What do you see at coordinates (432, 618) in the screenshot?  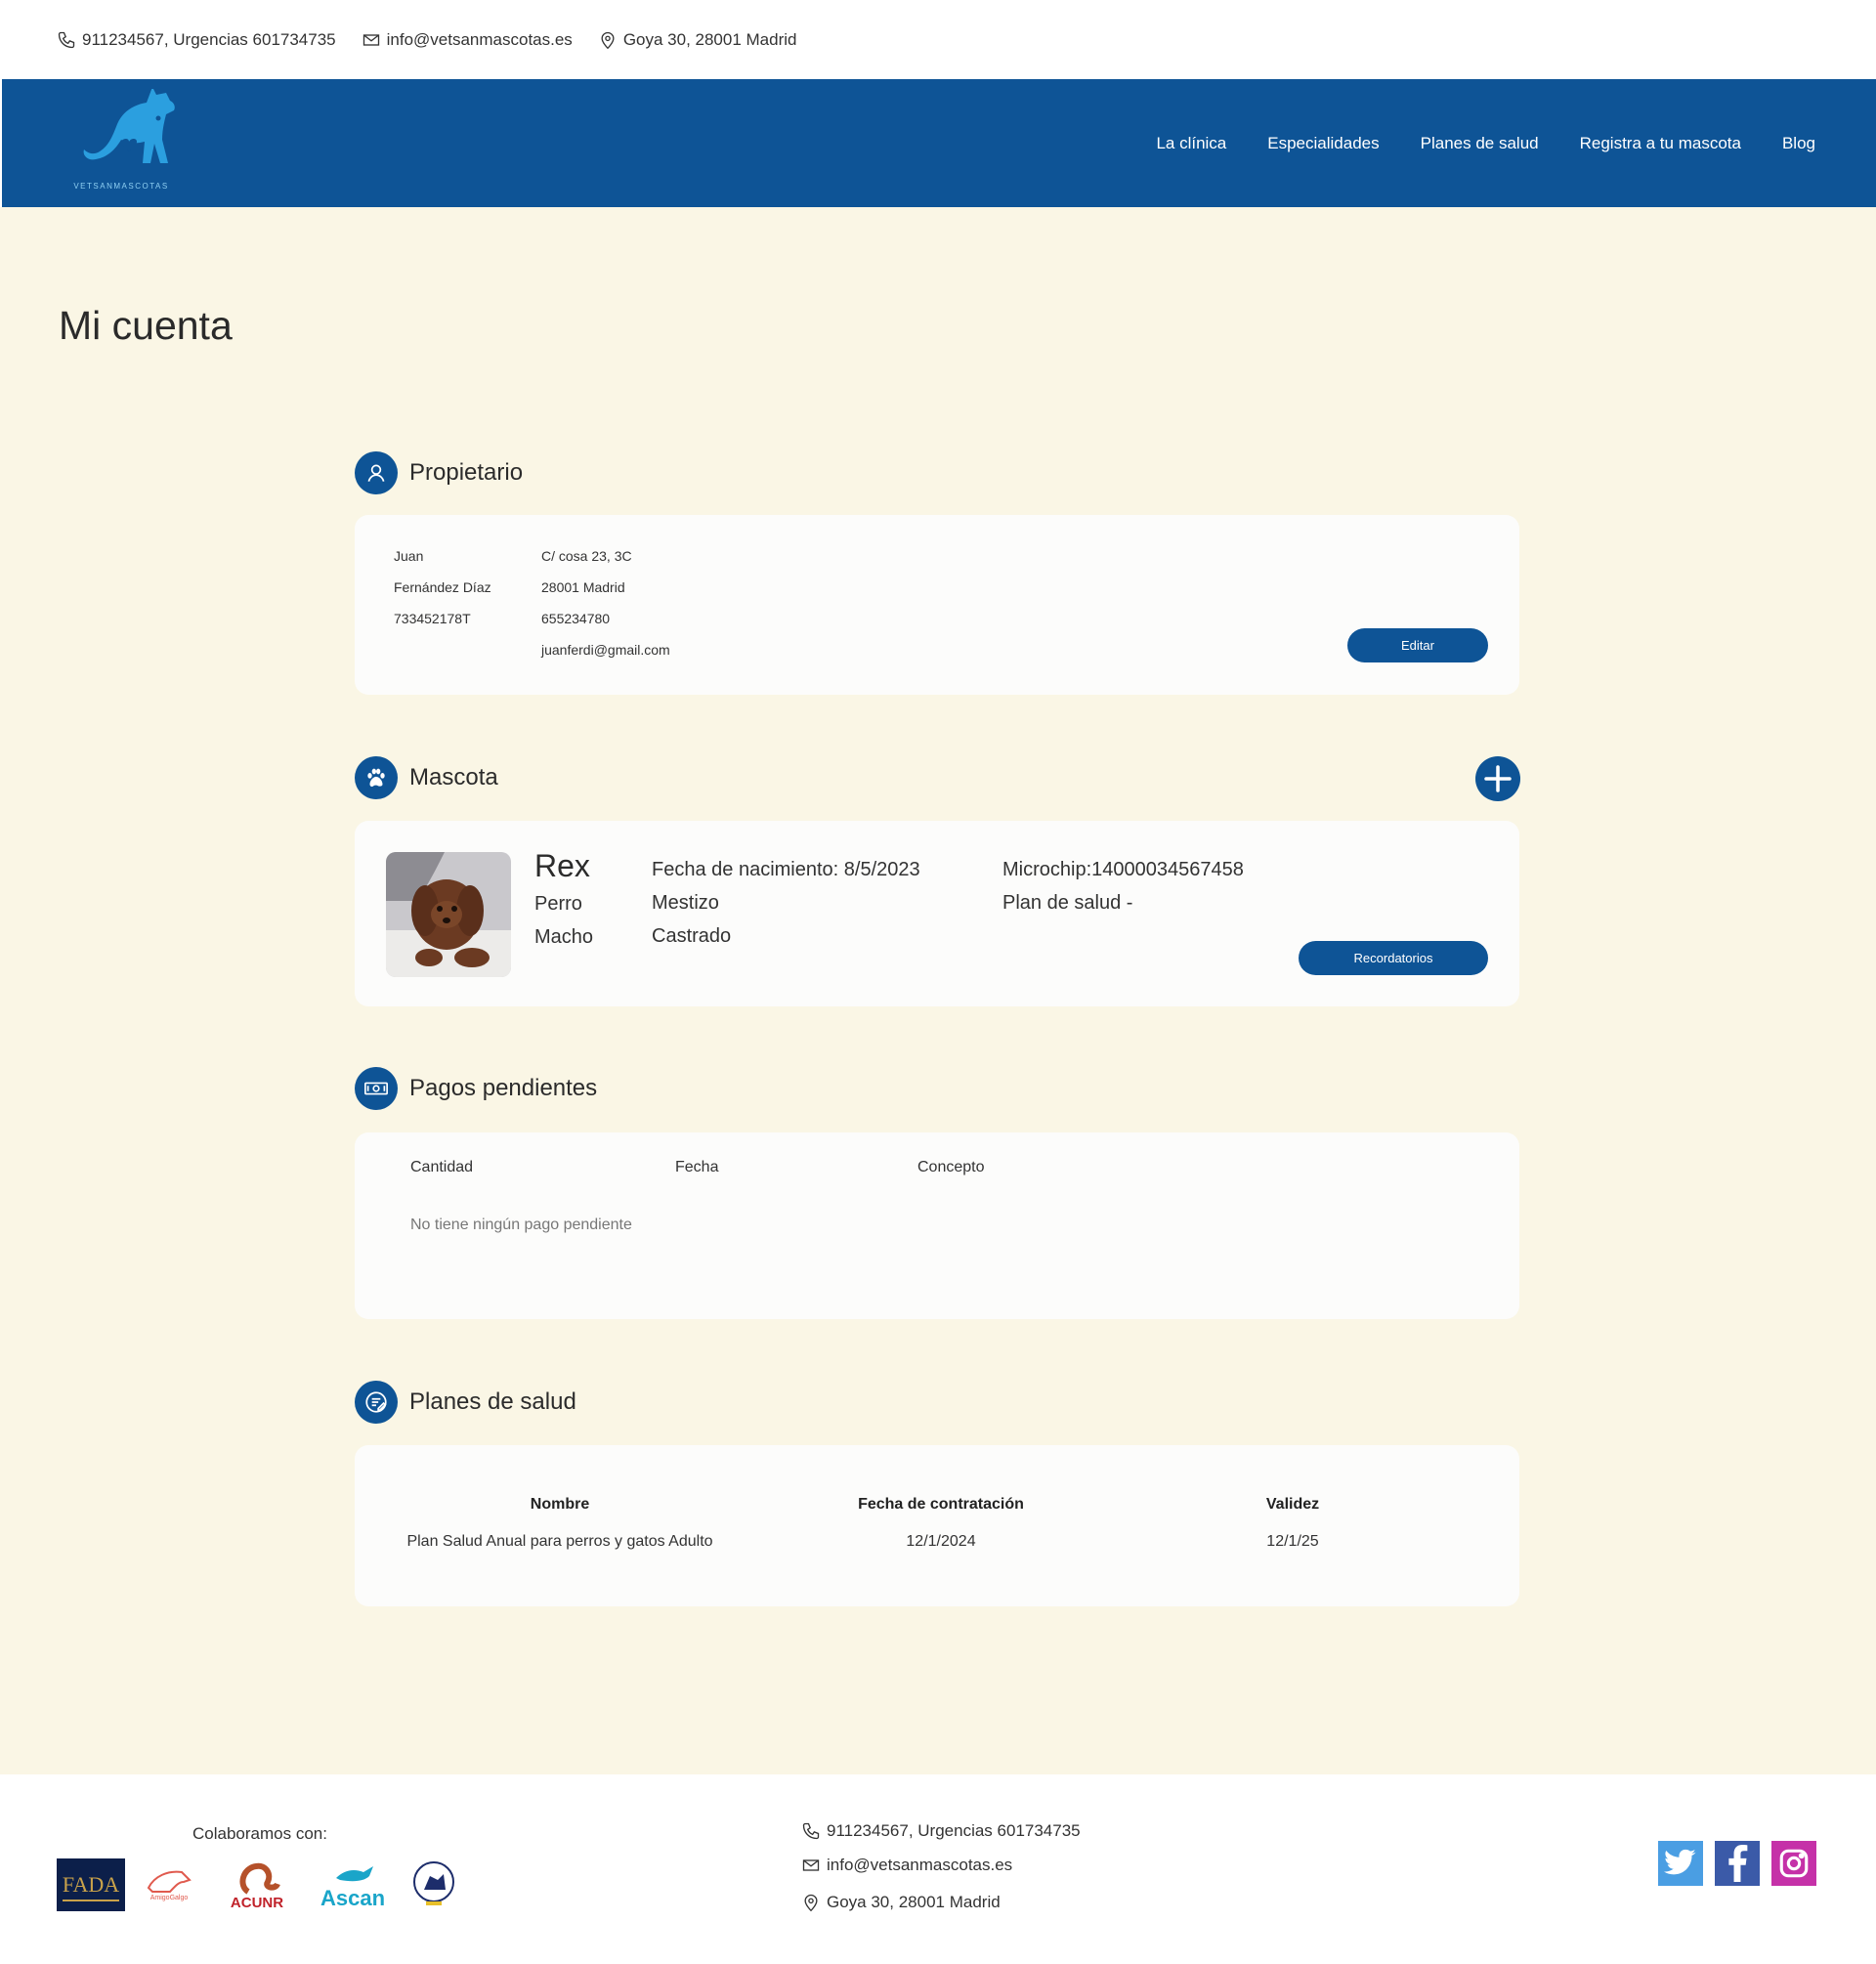 I see `owner-dni: 733452178T` at bounding box center [432, 618].